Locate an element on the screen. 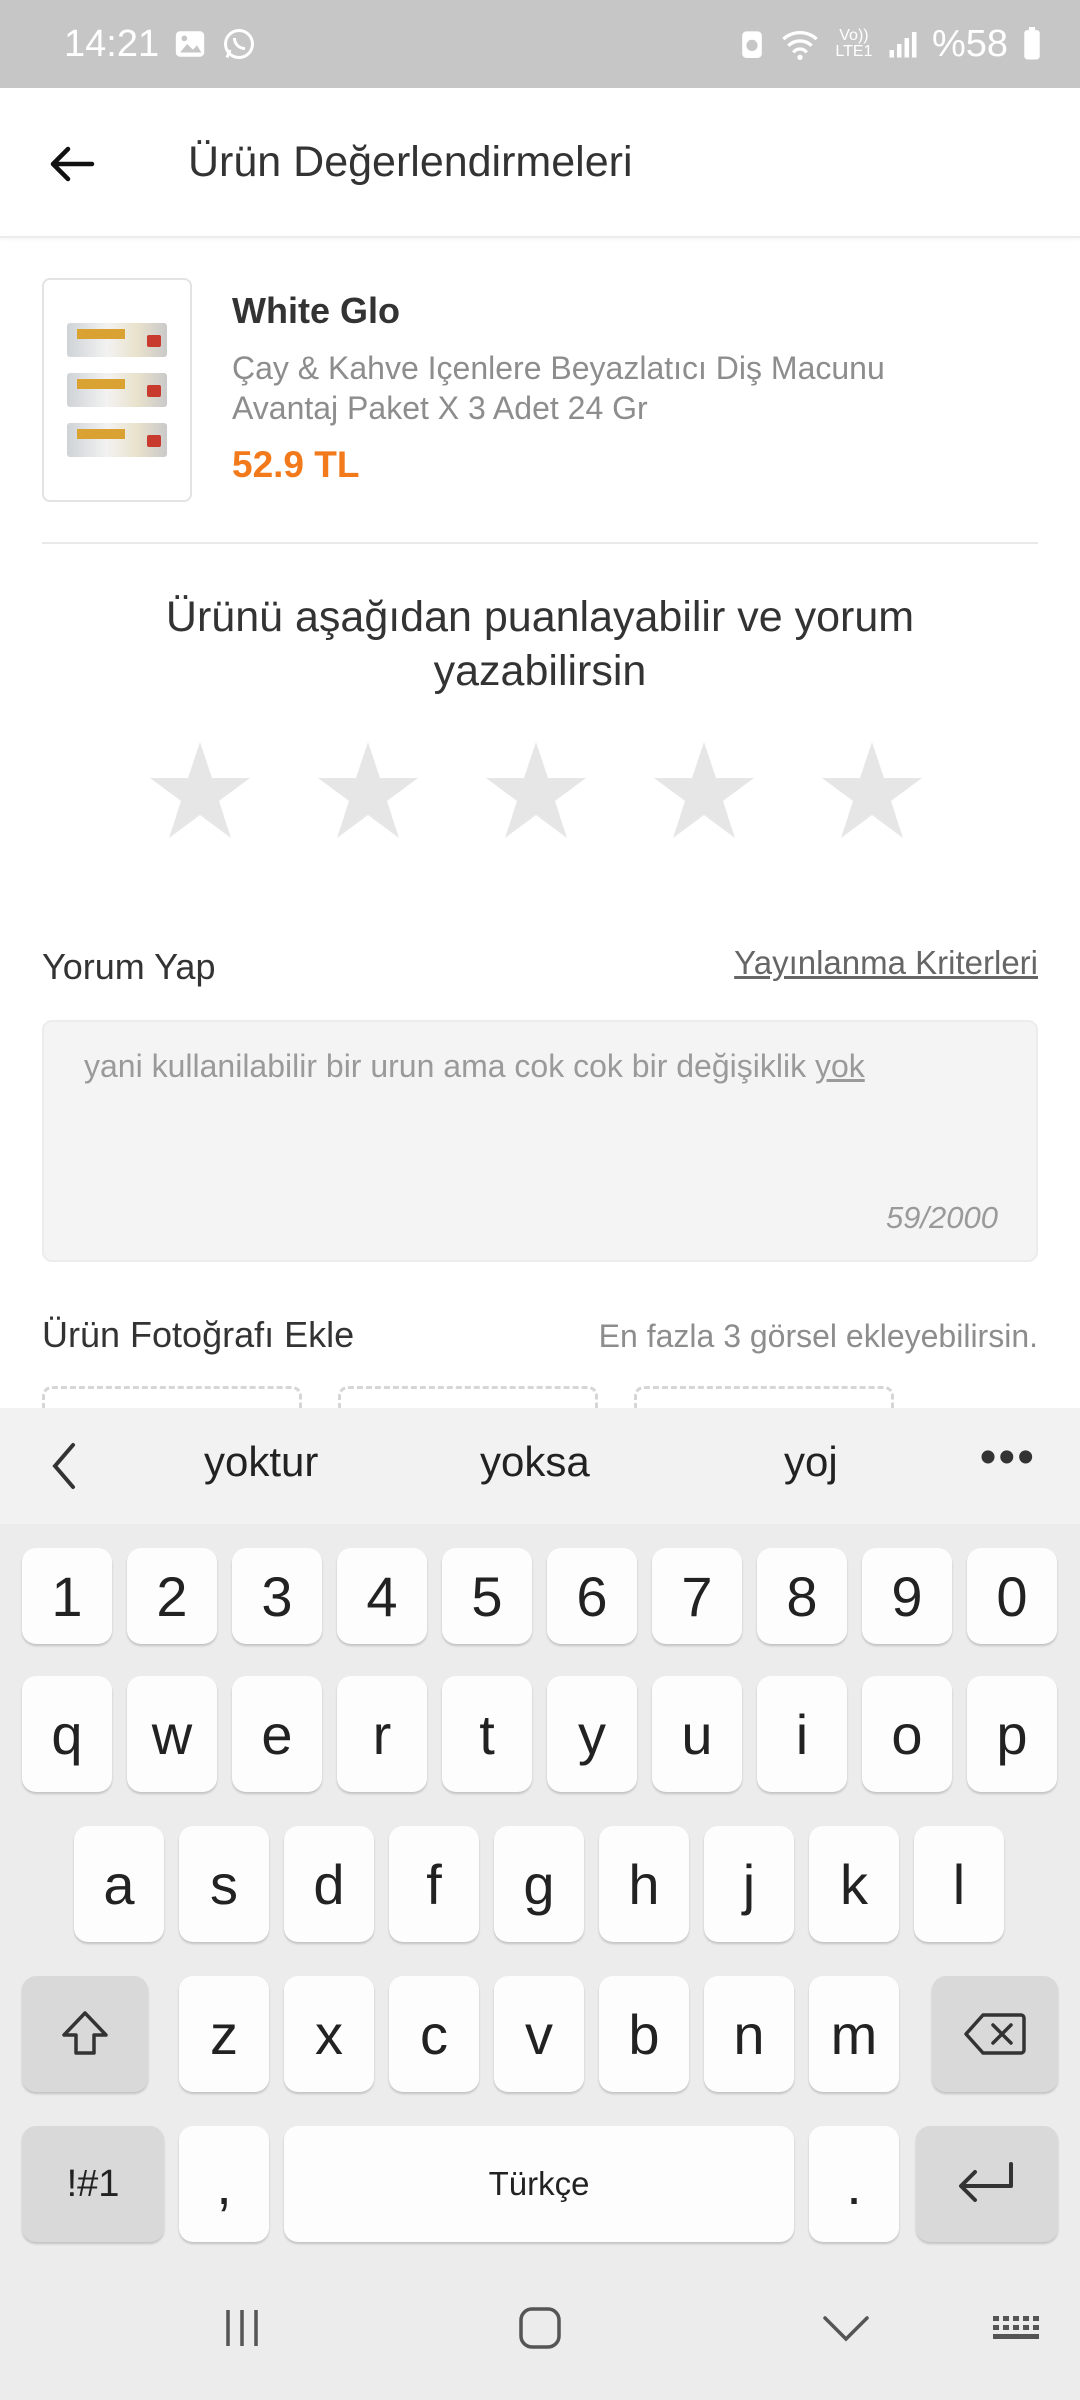 The width and height of the screenshot is (1080, 2400). shift-arrow-icon is located at coordinates (85, 2033).